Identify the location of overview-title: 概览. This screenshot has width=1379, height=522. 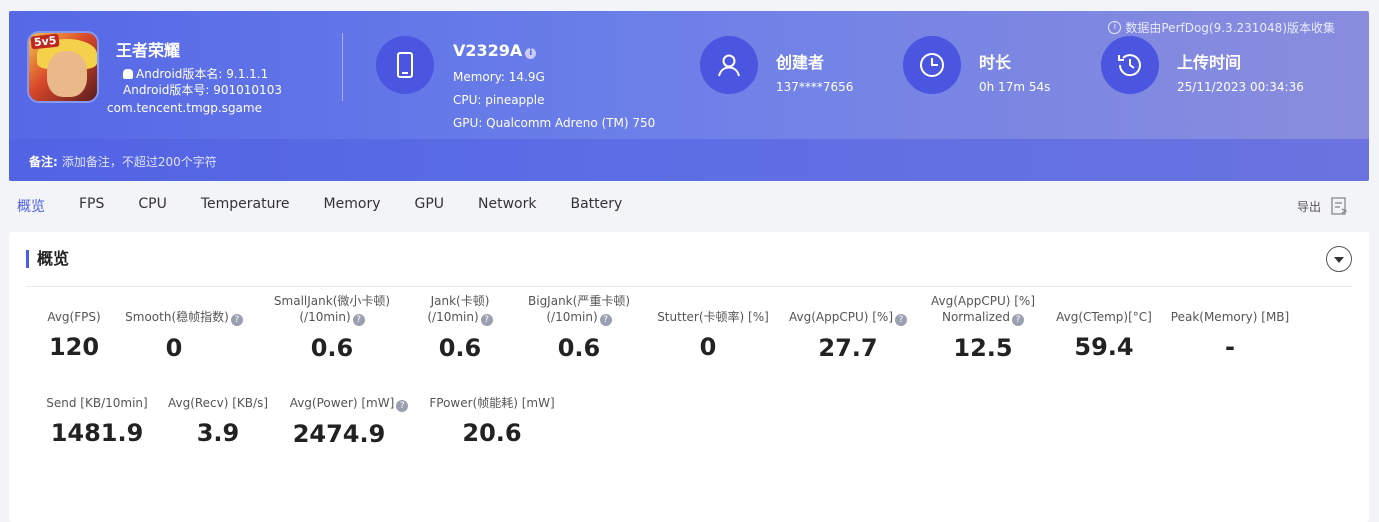
(47, 259).